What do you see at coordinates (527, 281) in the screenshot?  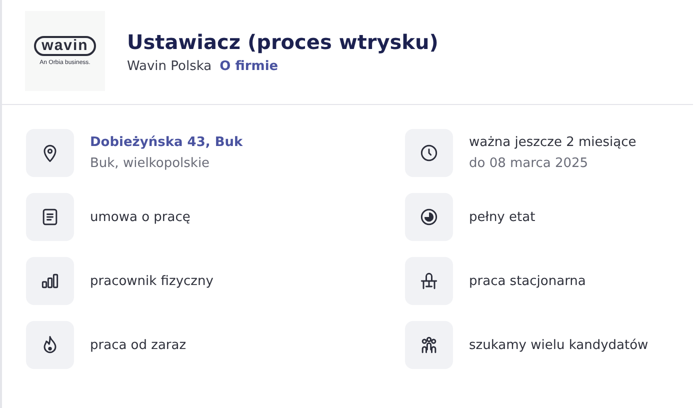 I see `detail-text: praca stacjonarna` at bounding box center [527, 281].